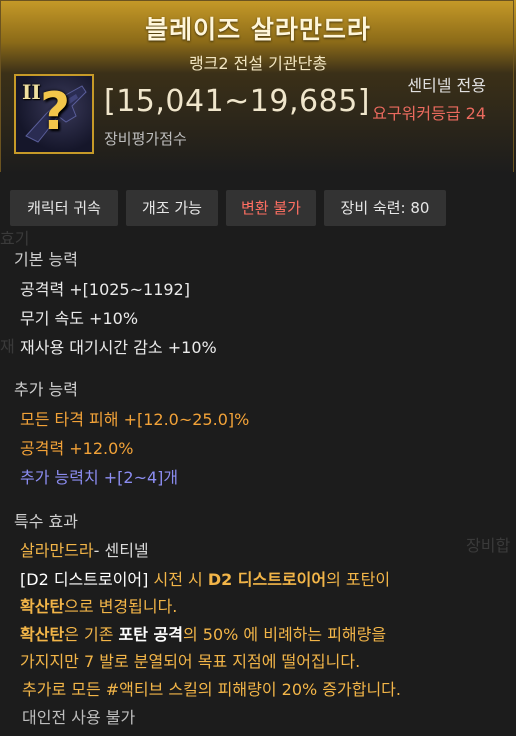  I want to click on additional-stat-attack: 공격력 +12.0%, so click(77, 448).